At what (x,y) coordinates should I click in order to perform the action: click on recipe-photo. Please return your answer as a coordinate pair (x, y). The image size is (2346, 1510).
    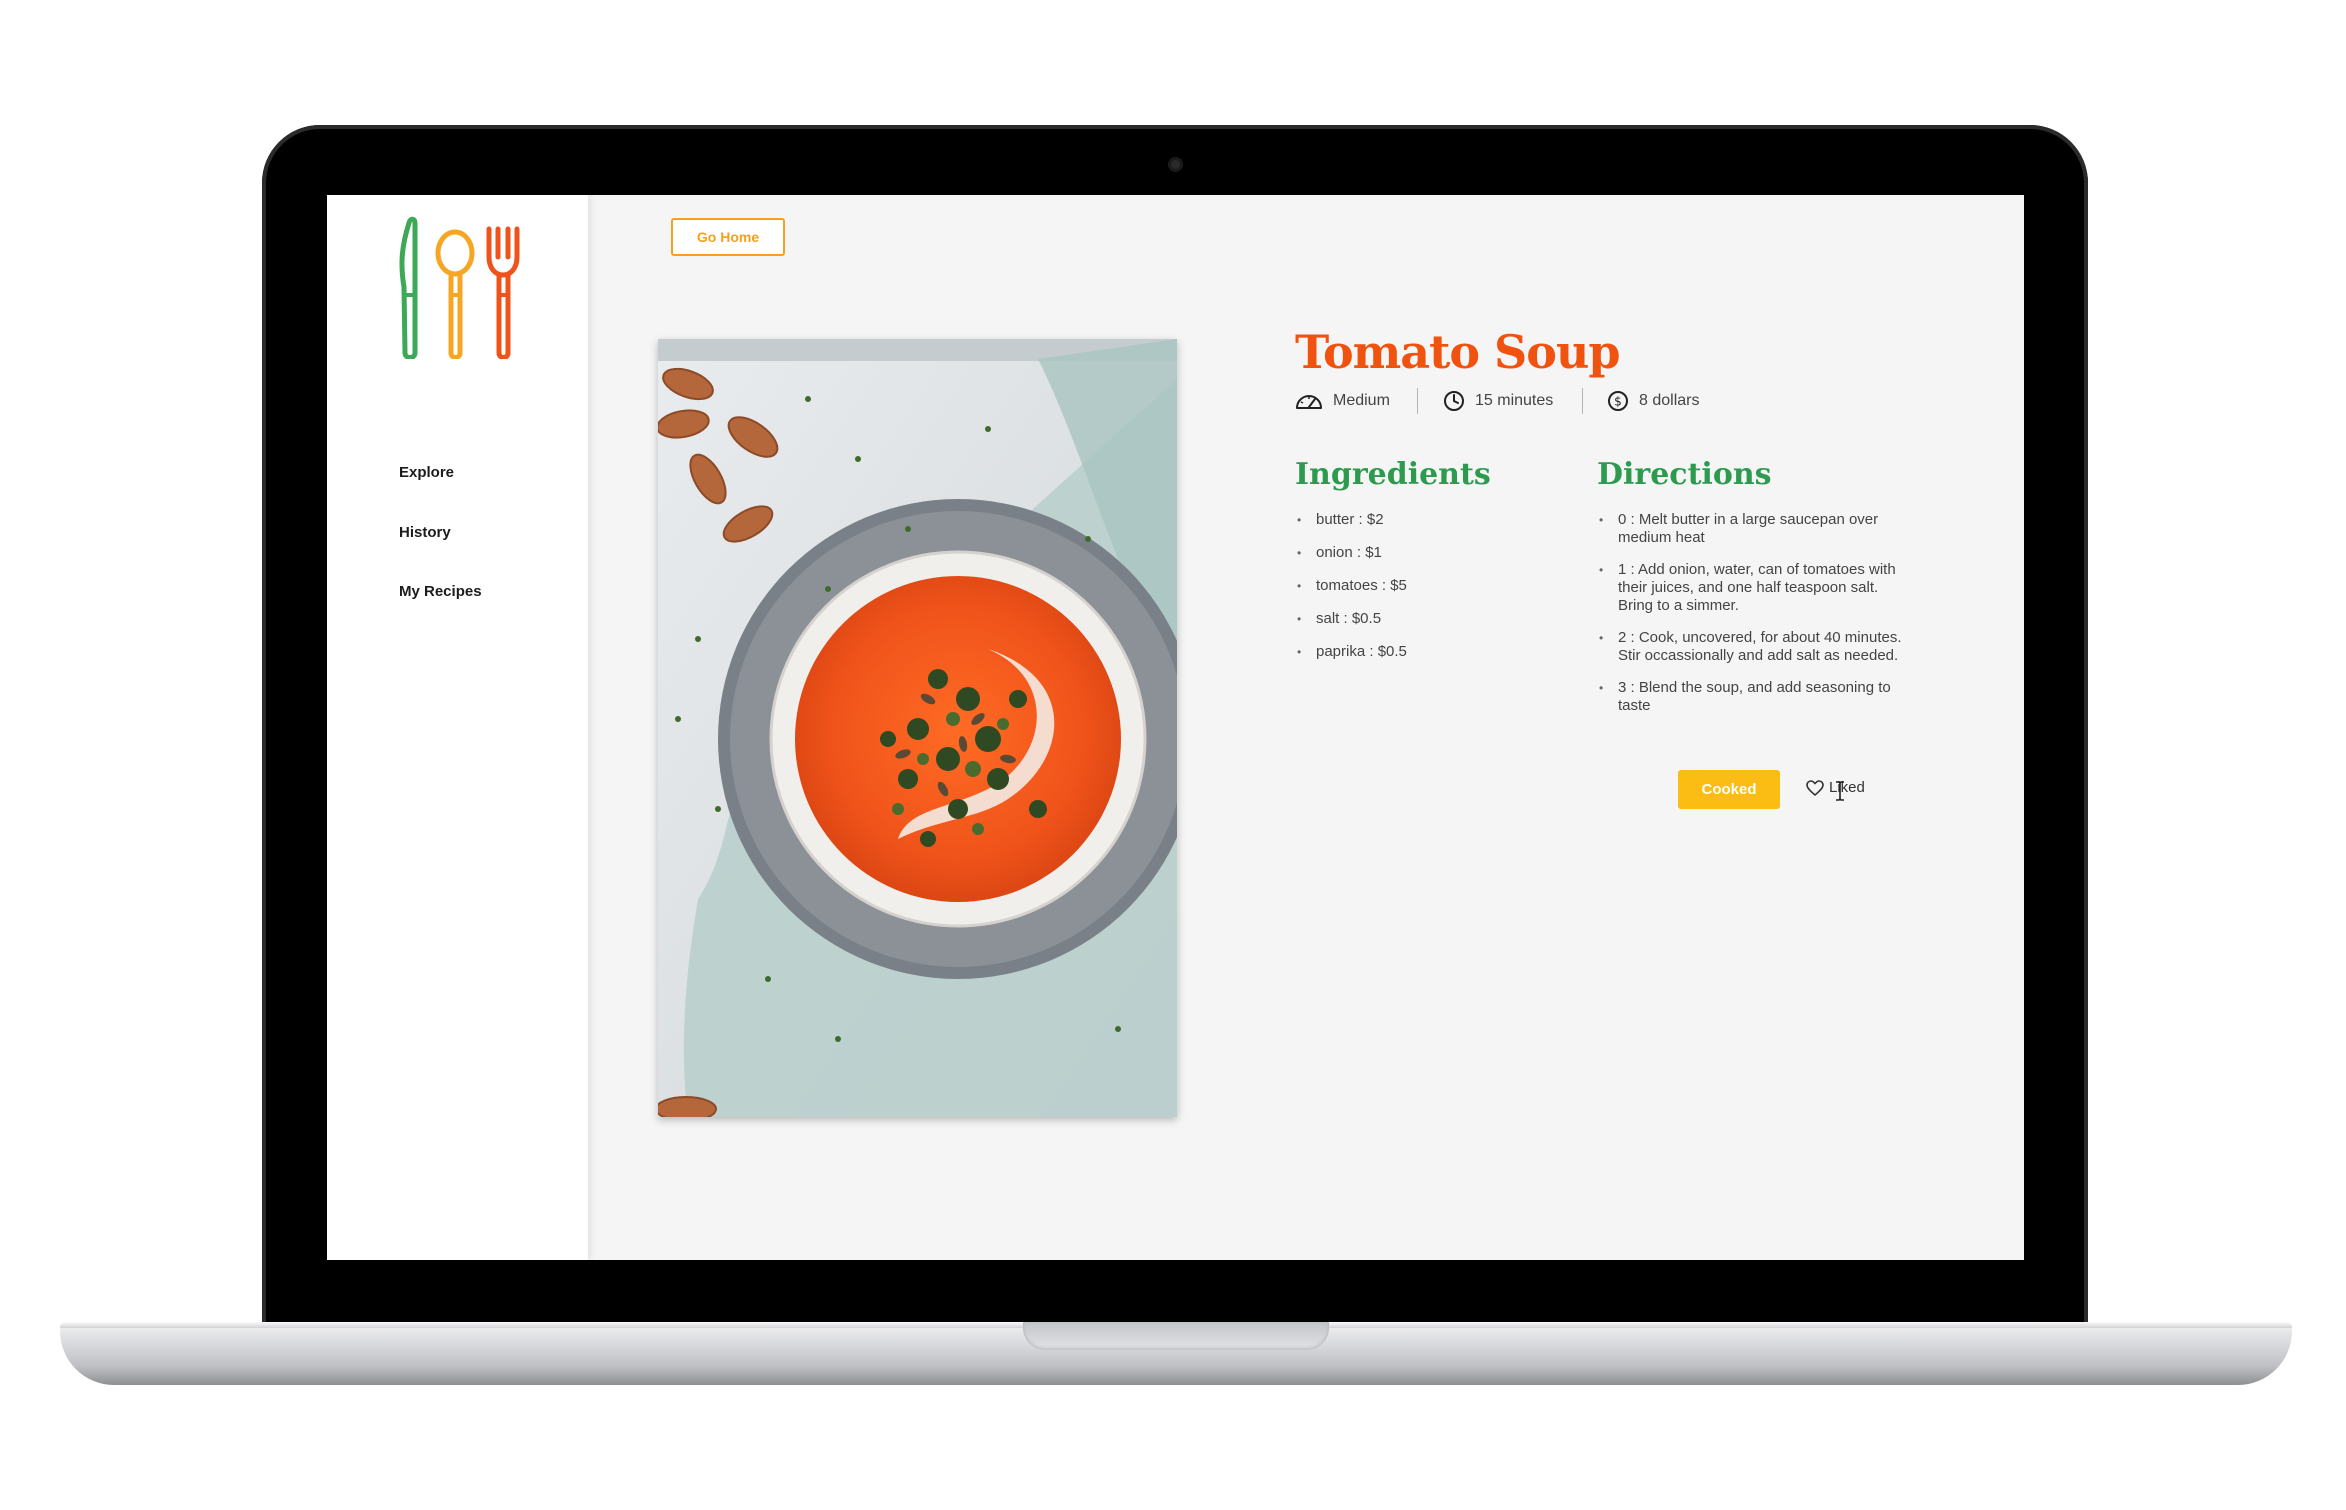
    Looking at the image, I should click on (917, 728).